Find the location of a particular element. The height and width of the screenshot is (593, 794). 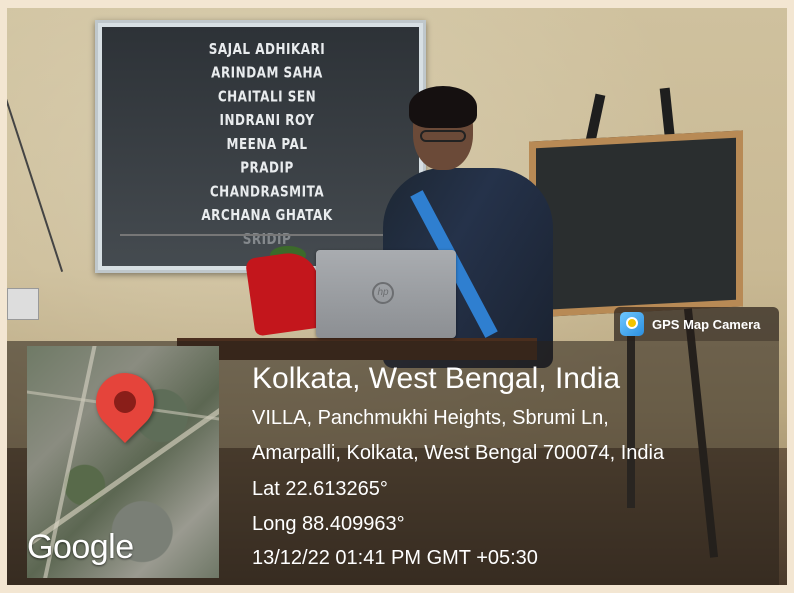

credit-name: SAJAL ADHIKARI is located at coordinates (267, 49).